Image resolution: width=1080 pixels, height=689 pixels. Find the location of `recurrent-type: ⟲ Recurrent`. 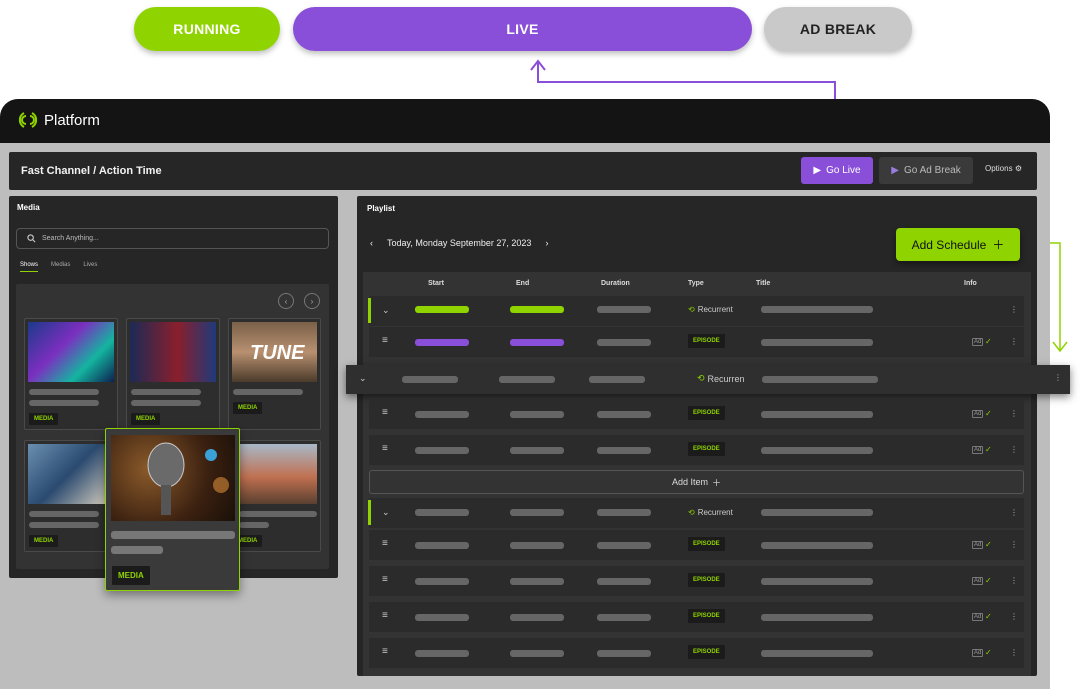

recurrent-type: ⟲ Recurrent is located at coordinates (710, 309).